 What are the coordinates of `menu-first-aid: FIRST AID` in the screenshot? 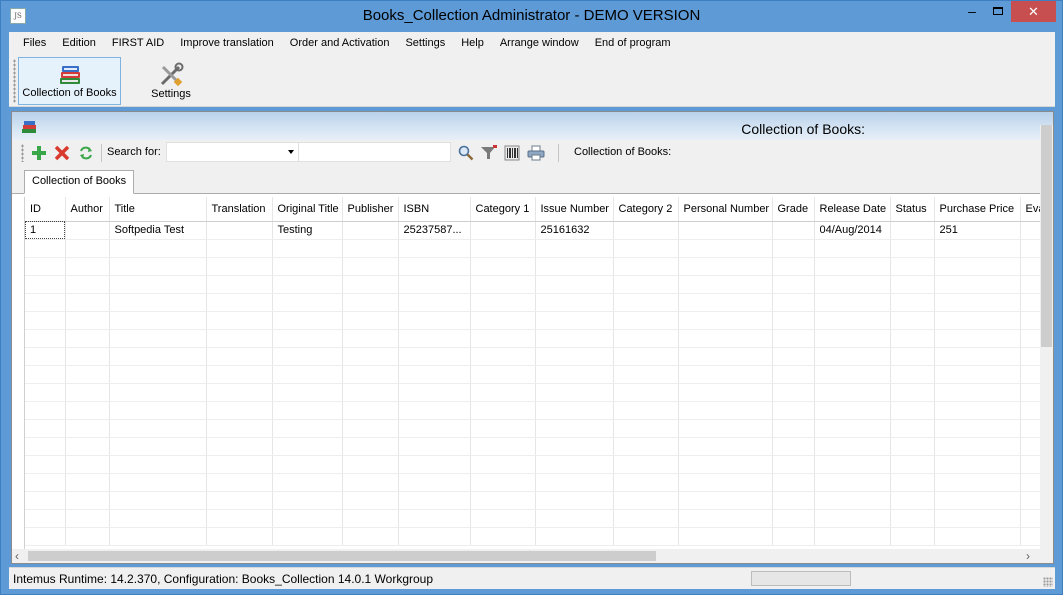 It's located at (138, 43).